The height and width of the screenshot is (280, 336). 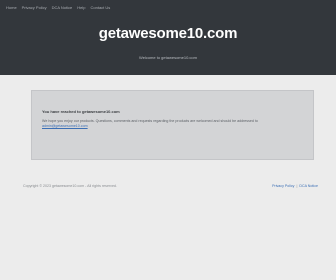 I want to click on nav-link-help: Help, so click(x=81, y=7).